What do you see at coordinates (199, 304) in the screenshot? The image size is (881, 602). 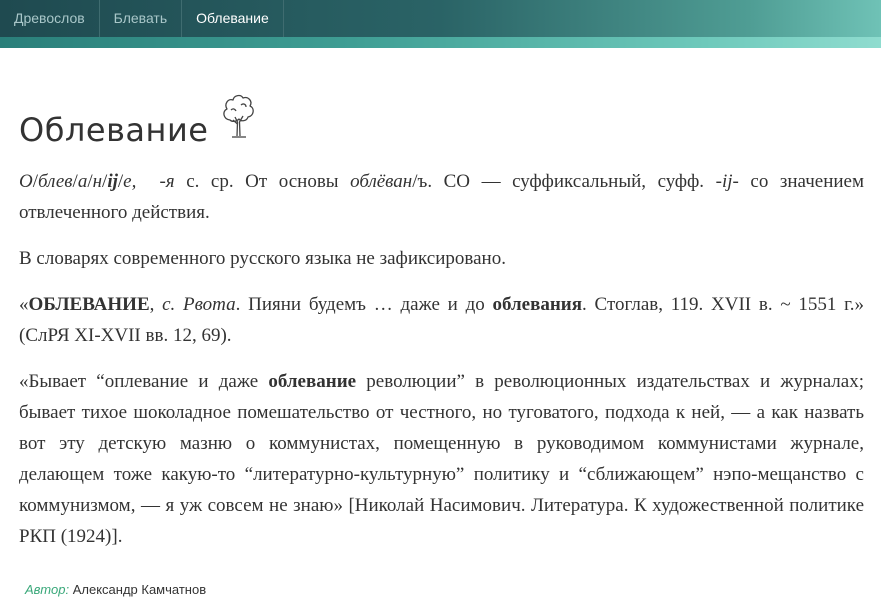 I see `gloss: с. Рвота` at bounding box center [199, 304].